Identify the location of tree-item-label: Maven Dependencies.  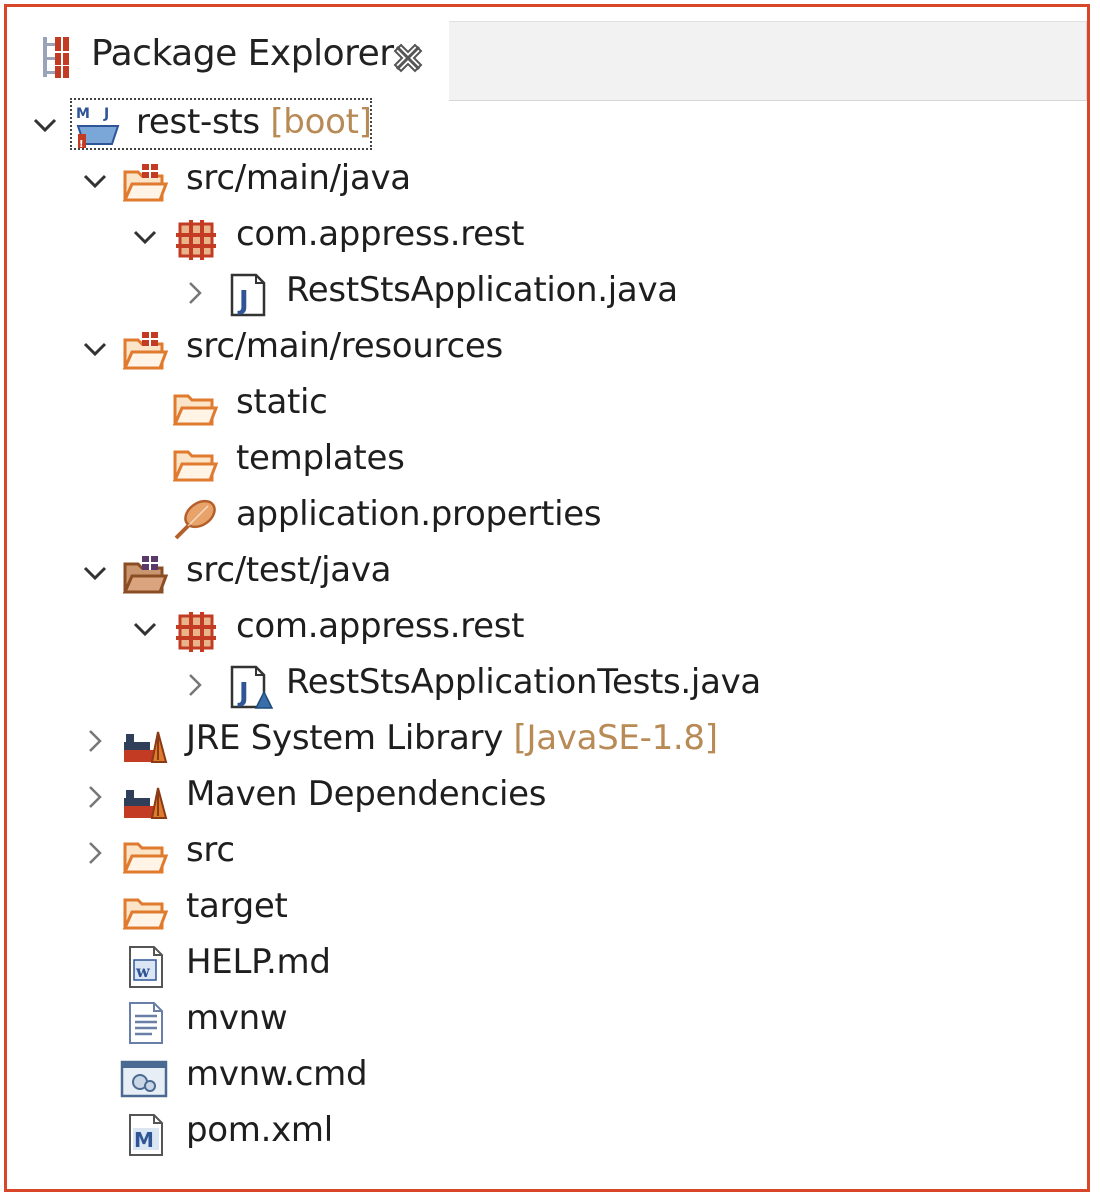
(366, 794).